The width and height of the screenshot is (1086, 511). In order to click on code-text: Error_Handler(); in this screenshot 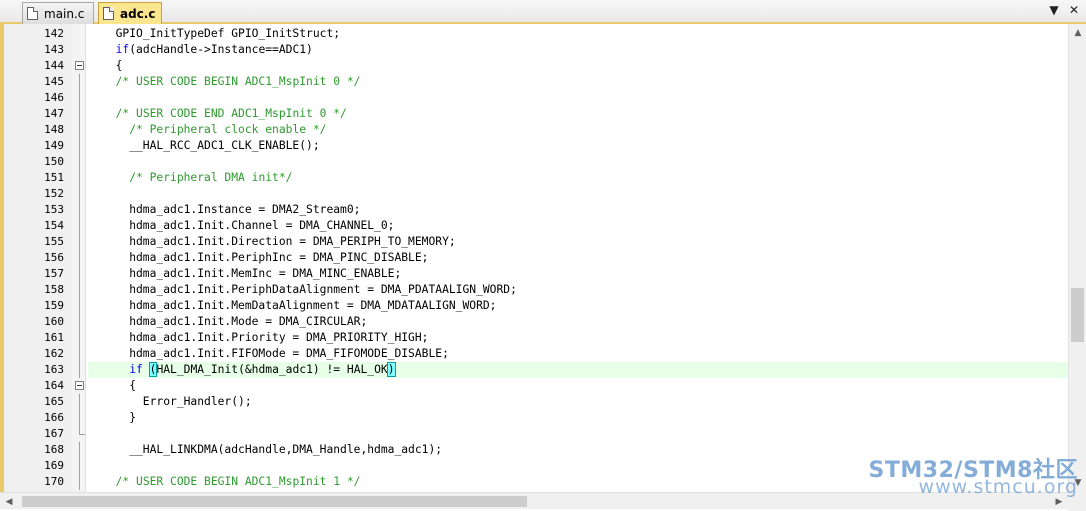, I will do `click(578, 402)`.